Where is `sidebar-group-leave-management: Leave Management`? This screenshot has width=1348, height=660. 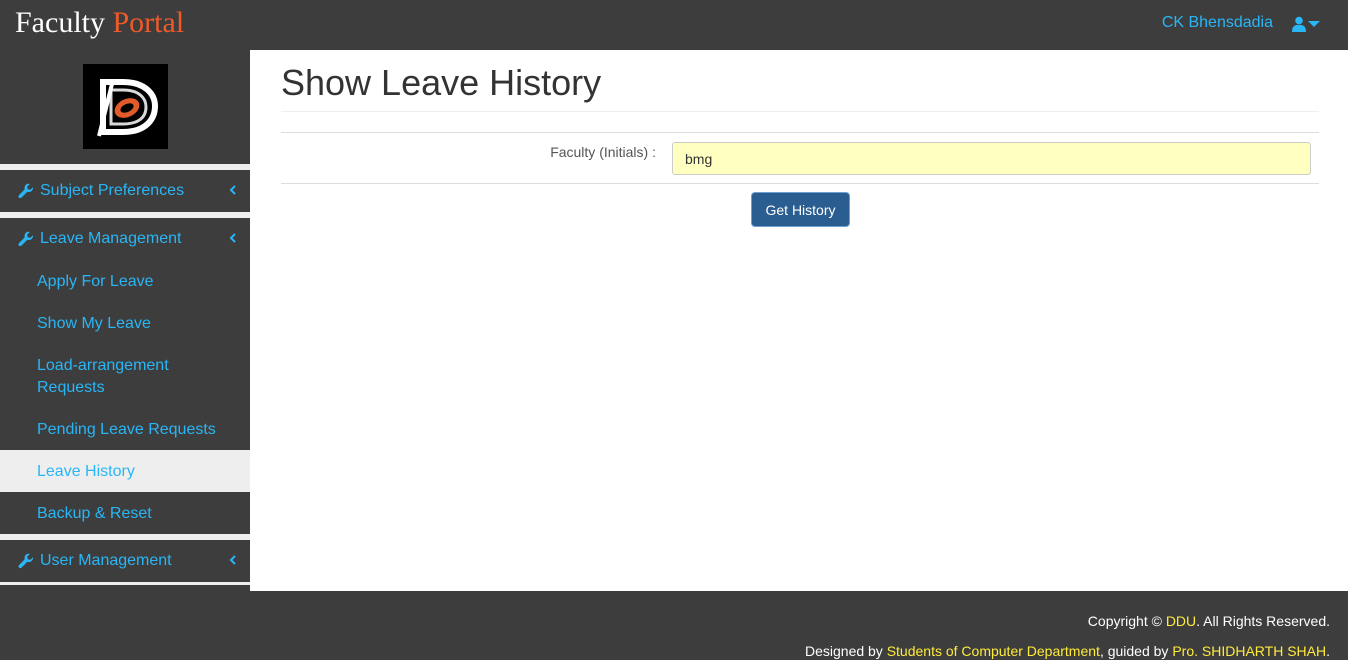
sidebar-group-leave-management: Leave Management is located at coordinates (125, 239).